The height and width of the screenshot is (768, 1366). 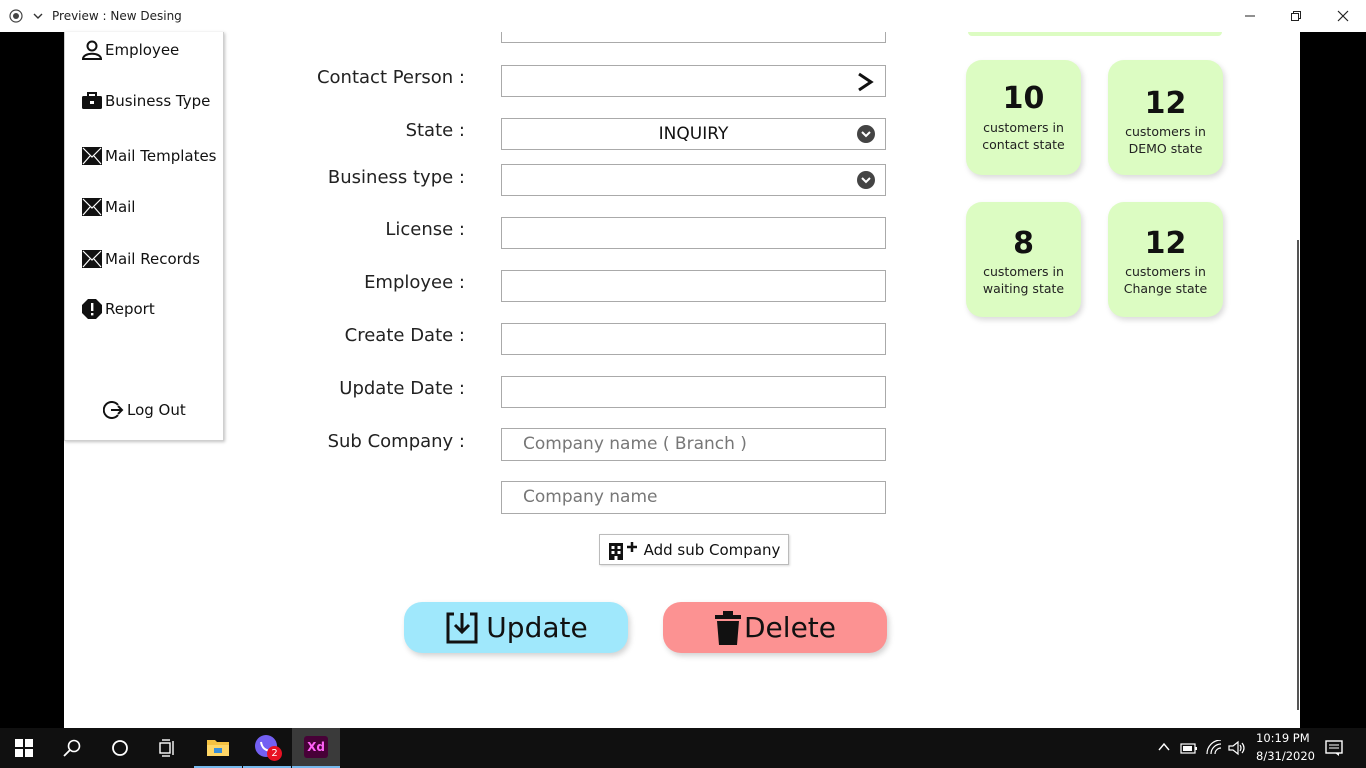 What do you see at coordinates (92, 100) in the screenshot?
I see `briefcase-icon` at bounding box center [92, 100].